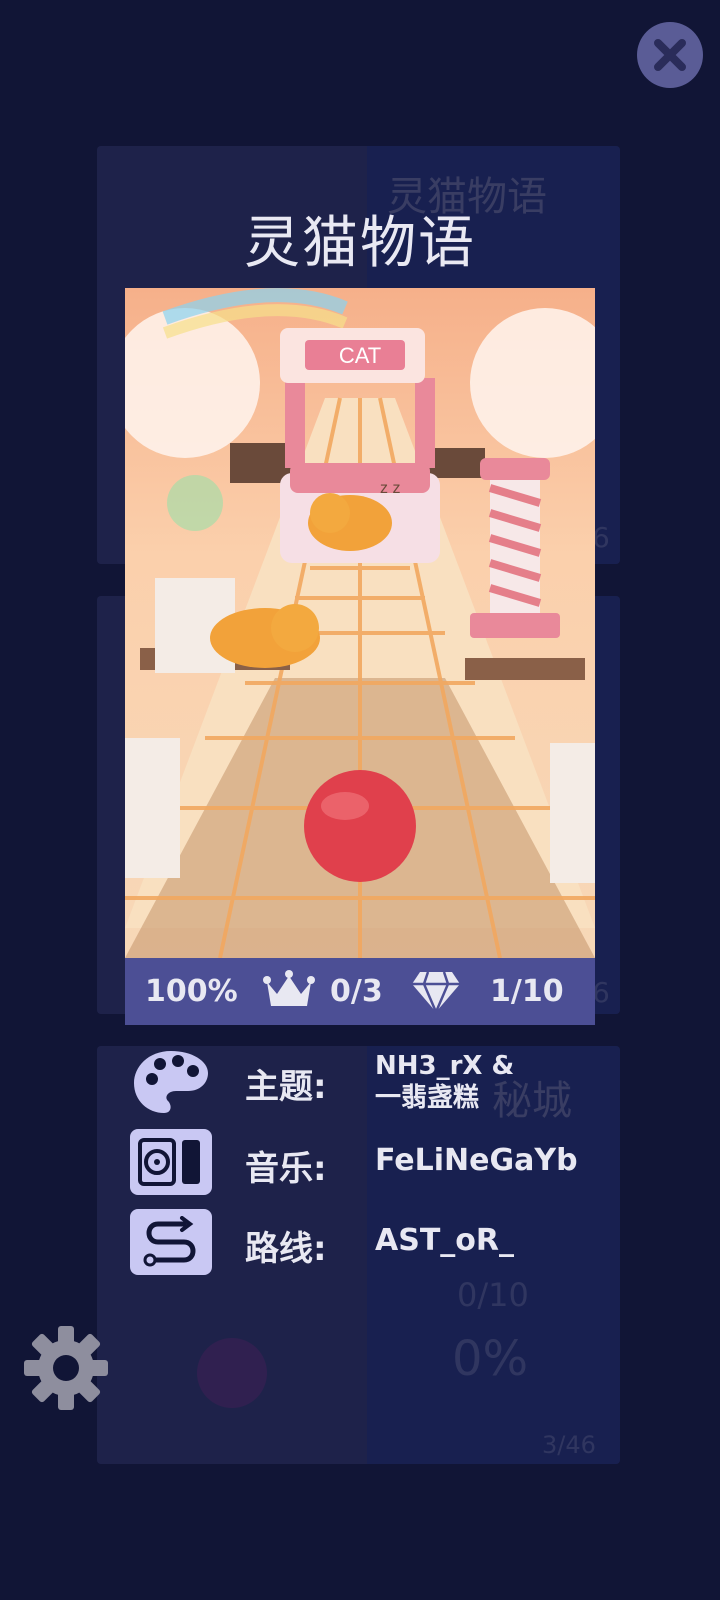 This screenshot has width=720, height=1600. I want to click on palette-icon, so click(171, 1082).